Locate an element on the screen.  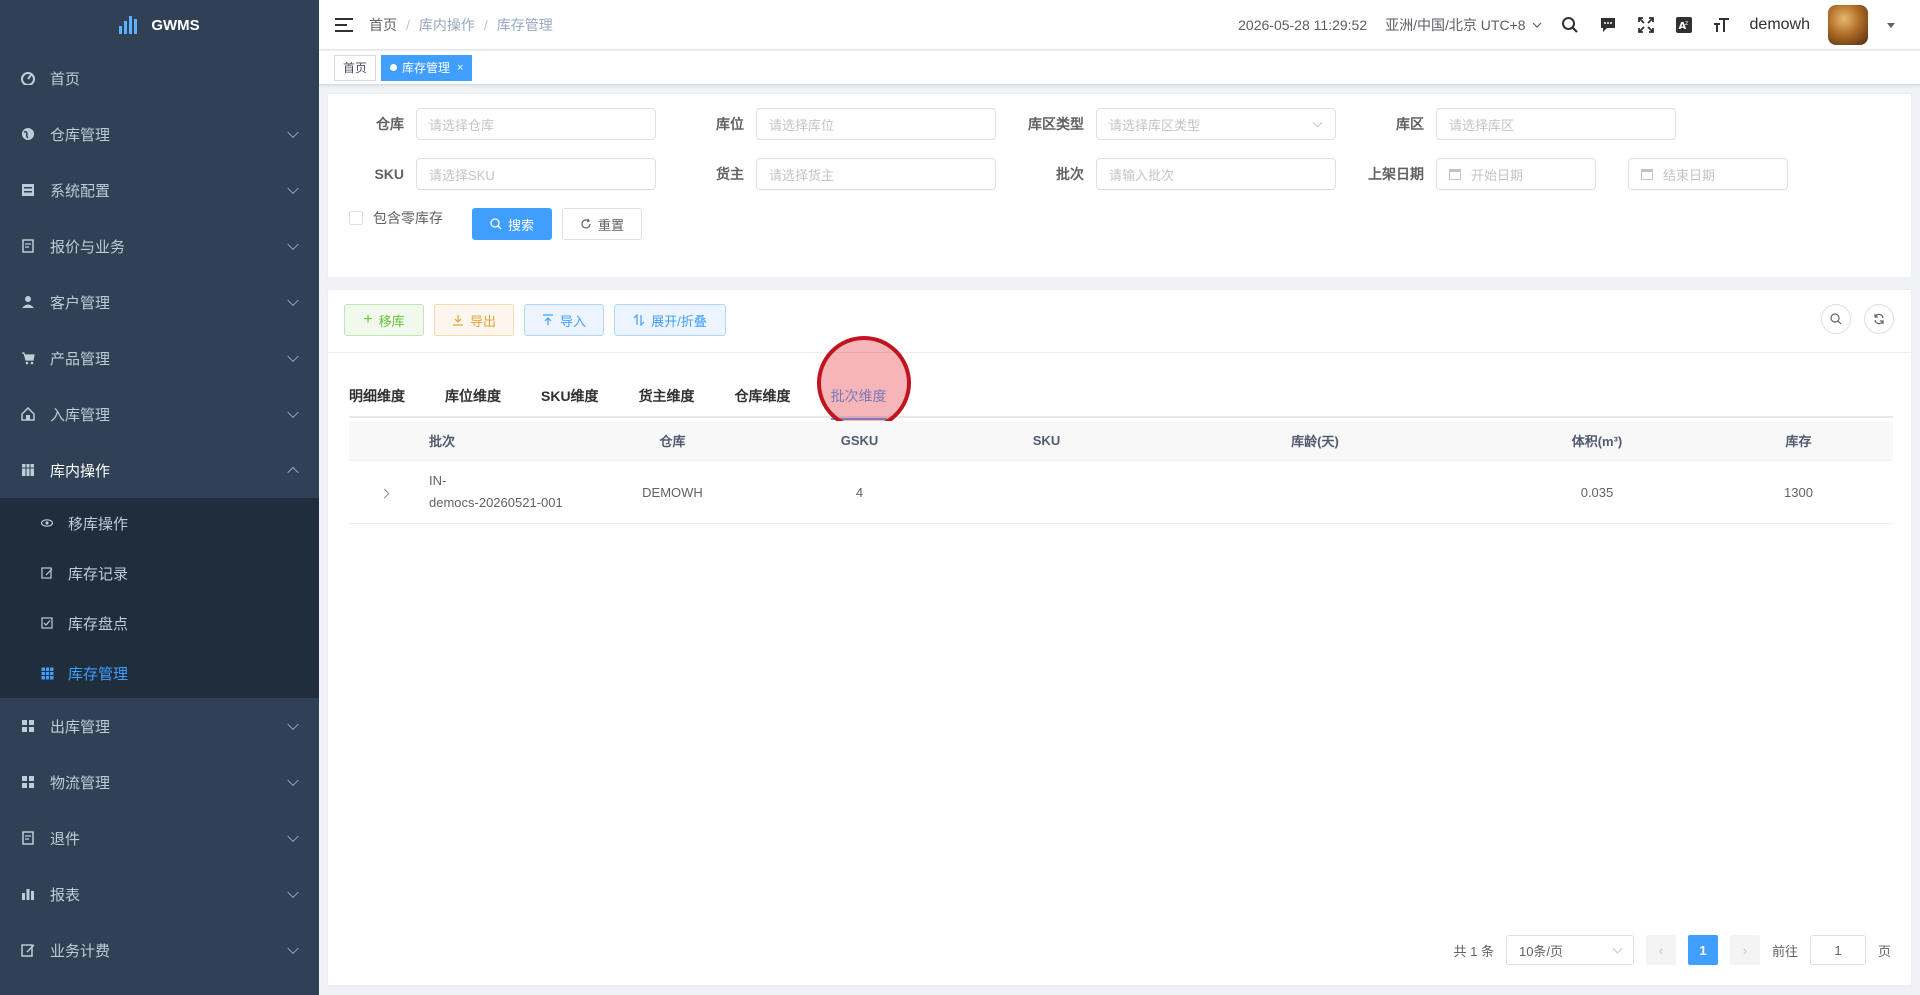
app-name: GWMS is located at coordinates (175, 25).